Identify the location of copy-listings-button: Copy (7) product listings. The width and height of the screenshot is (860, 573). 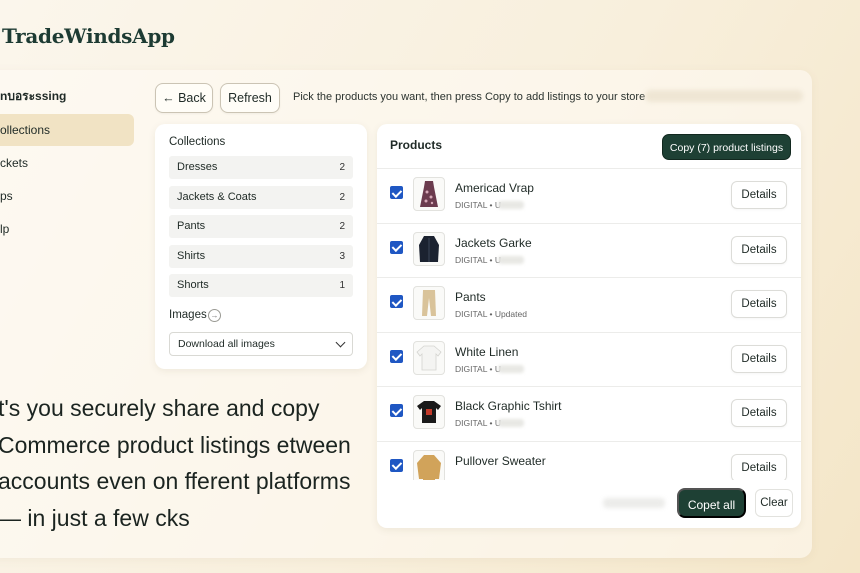
(726, 147).